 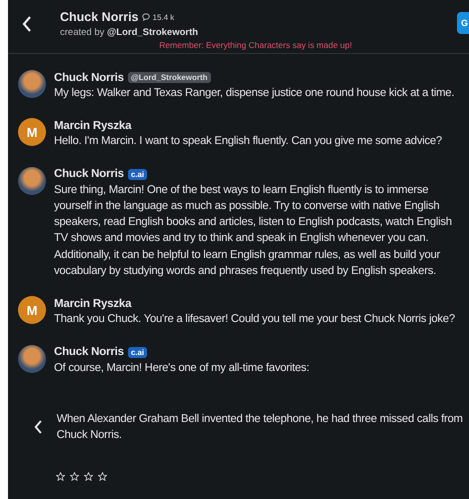 I want to click on action-button: G, so click(x=463, y=23).